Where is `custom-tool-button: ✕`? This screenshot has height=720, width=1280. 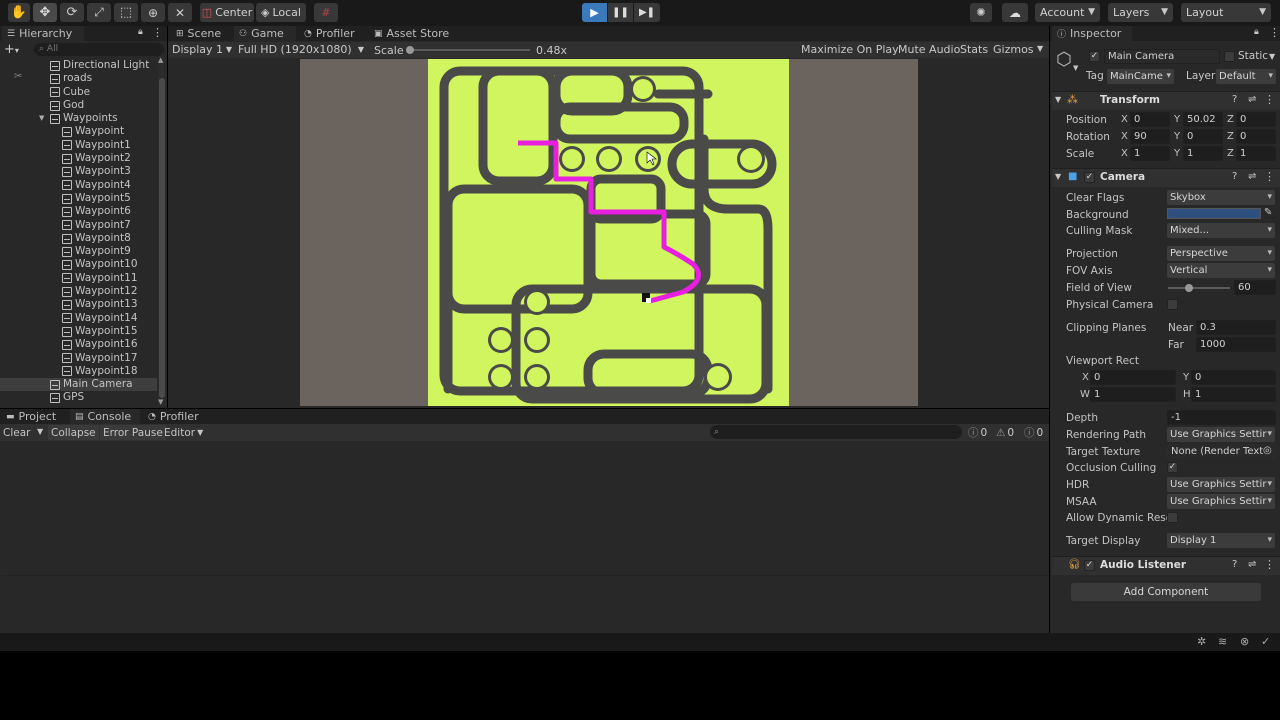 custom-tool-button: ✕ is located at coordinates (180, 12).